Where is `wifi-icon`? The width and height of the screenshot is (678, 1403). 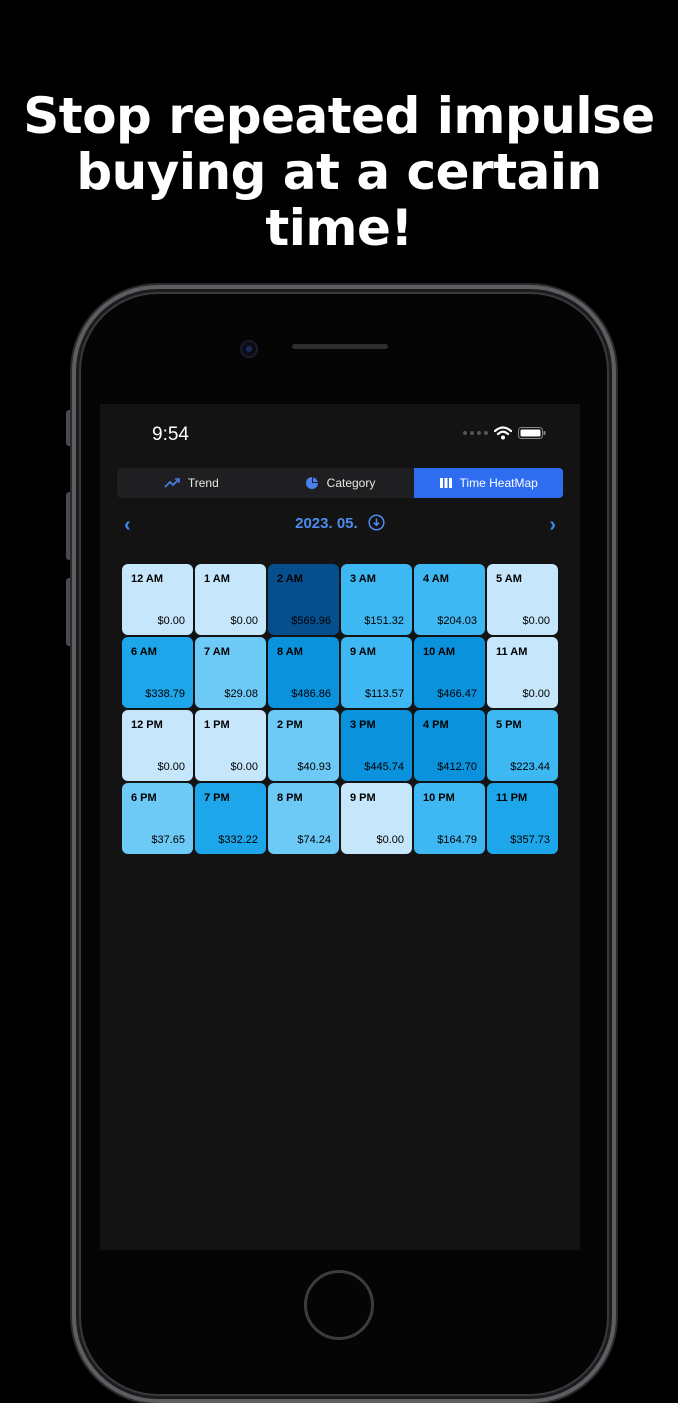
wifi-icon is located at coordinates (503, 433).